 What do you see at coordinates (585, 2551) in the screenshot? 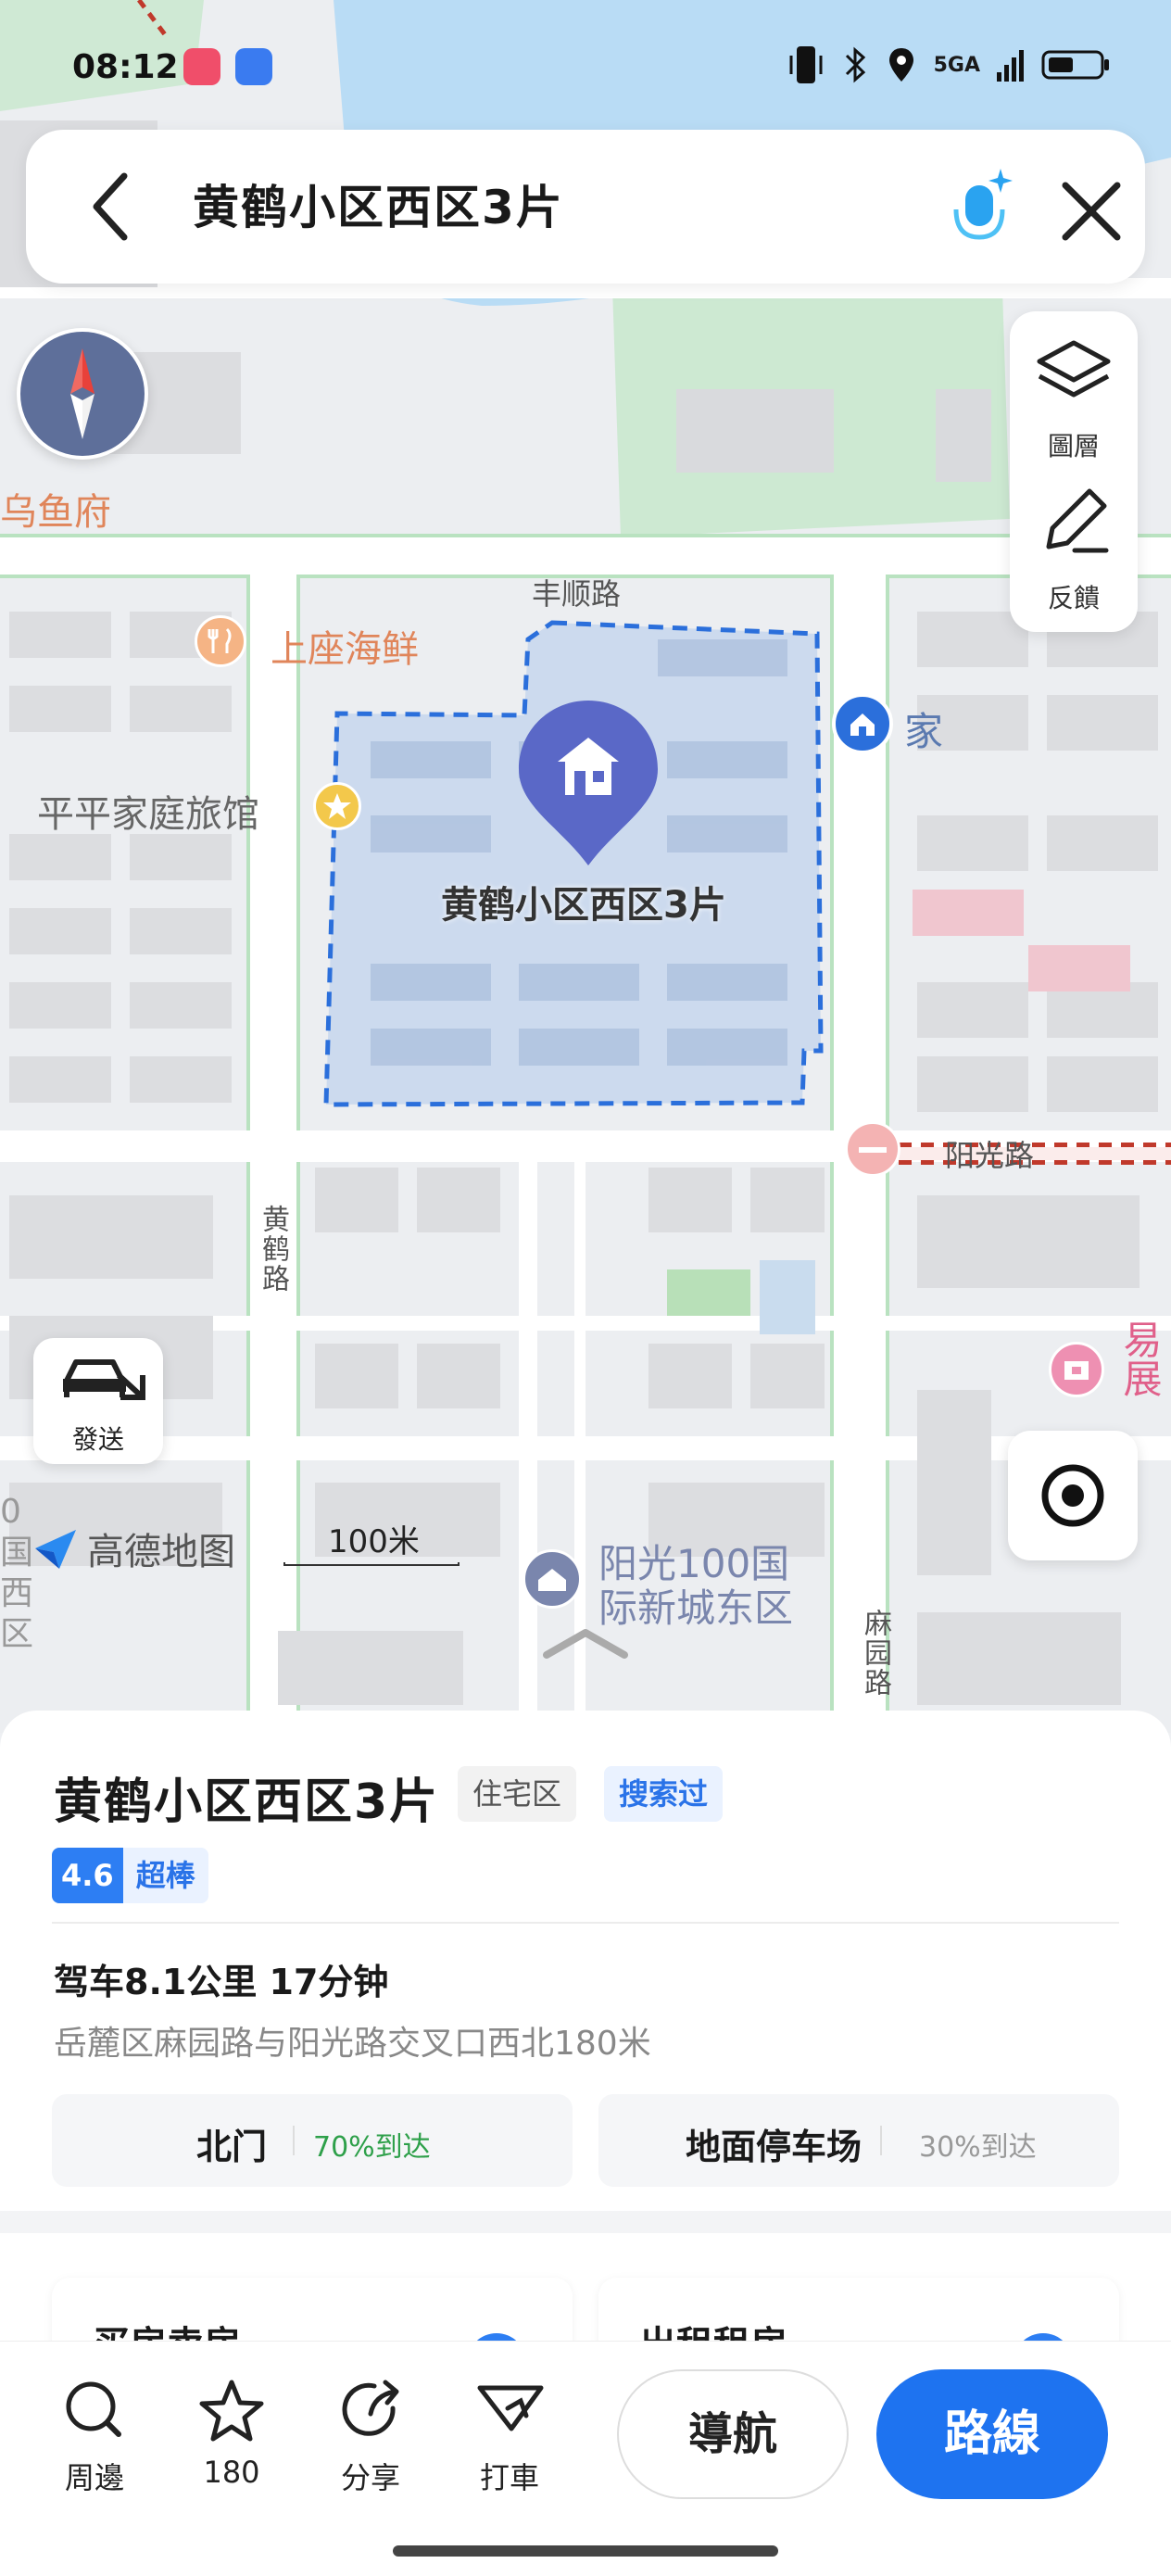
I see `home-indicator` at bounding box center [585, 2551].